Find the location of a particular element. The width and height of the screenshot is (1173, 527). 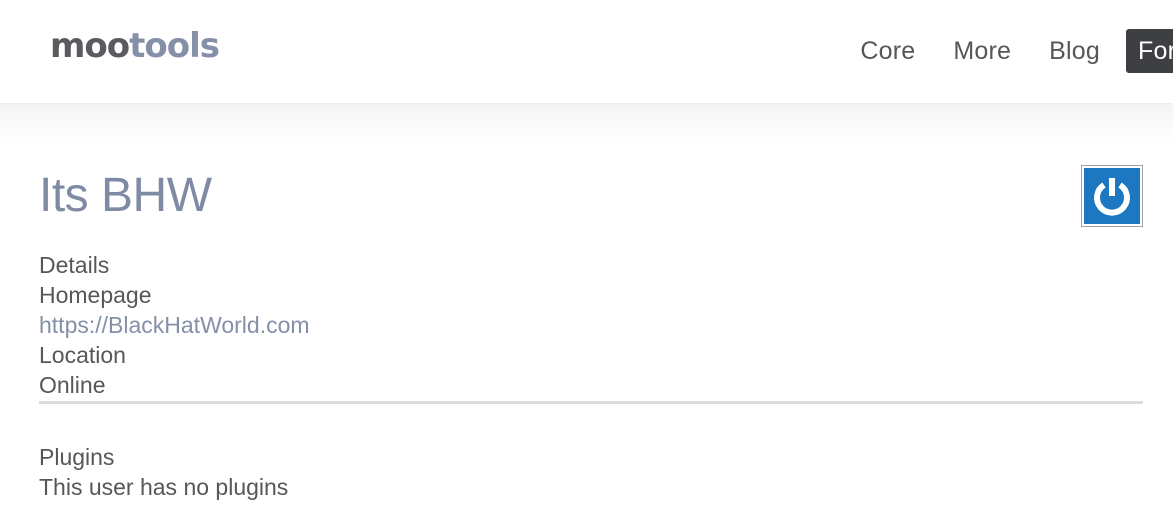

logo-text: mootools is located at coordinates (135, 46).